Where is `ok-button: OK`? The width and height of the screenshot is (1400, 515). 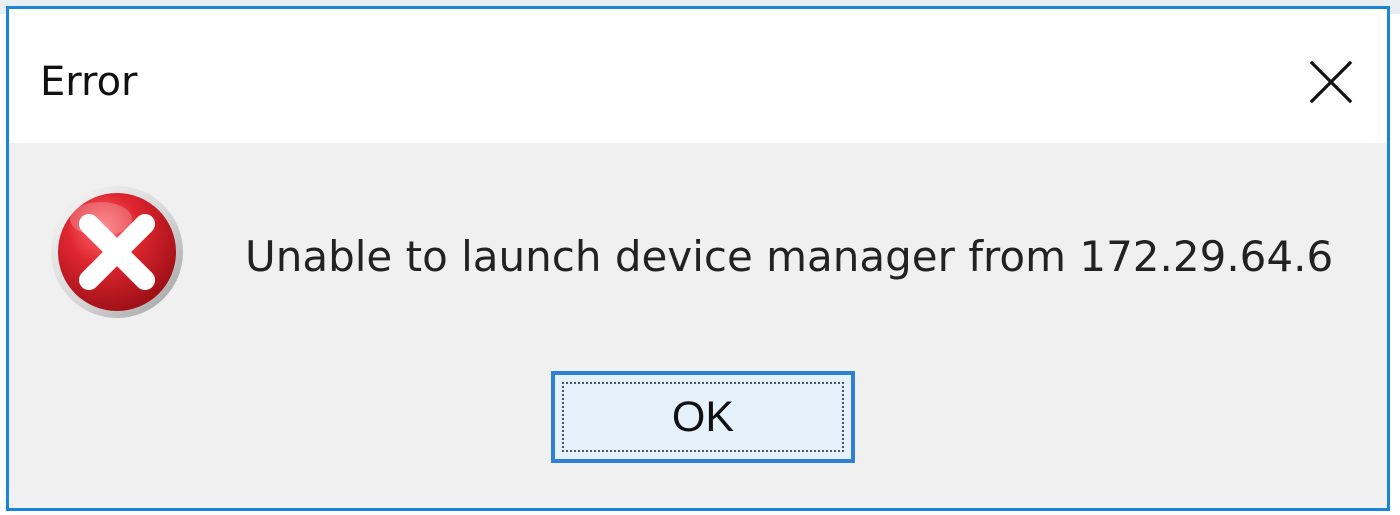
ok-button: OK is located at coordinates (703, 417).